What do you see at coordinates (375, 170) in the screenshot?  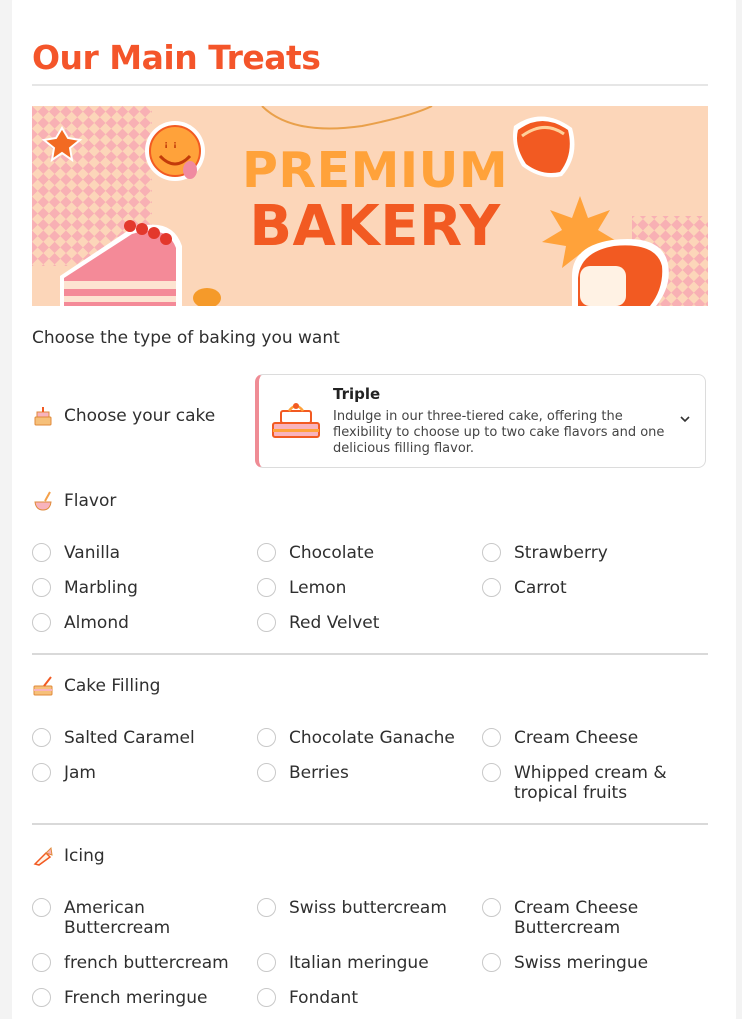 I see `banner-title-line1: PREMIUM` at bounding box center [375, 170].